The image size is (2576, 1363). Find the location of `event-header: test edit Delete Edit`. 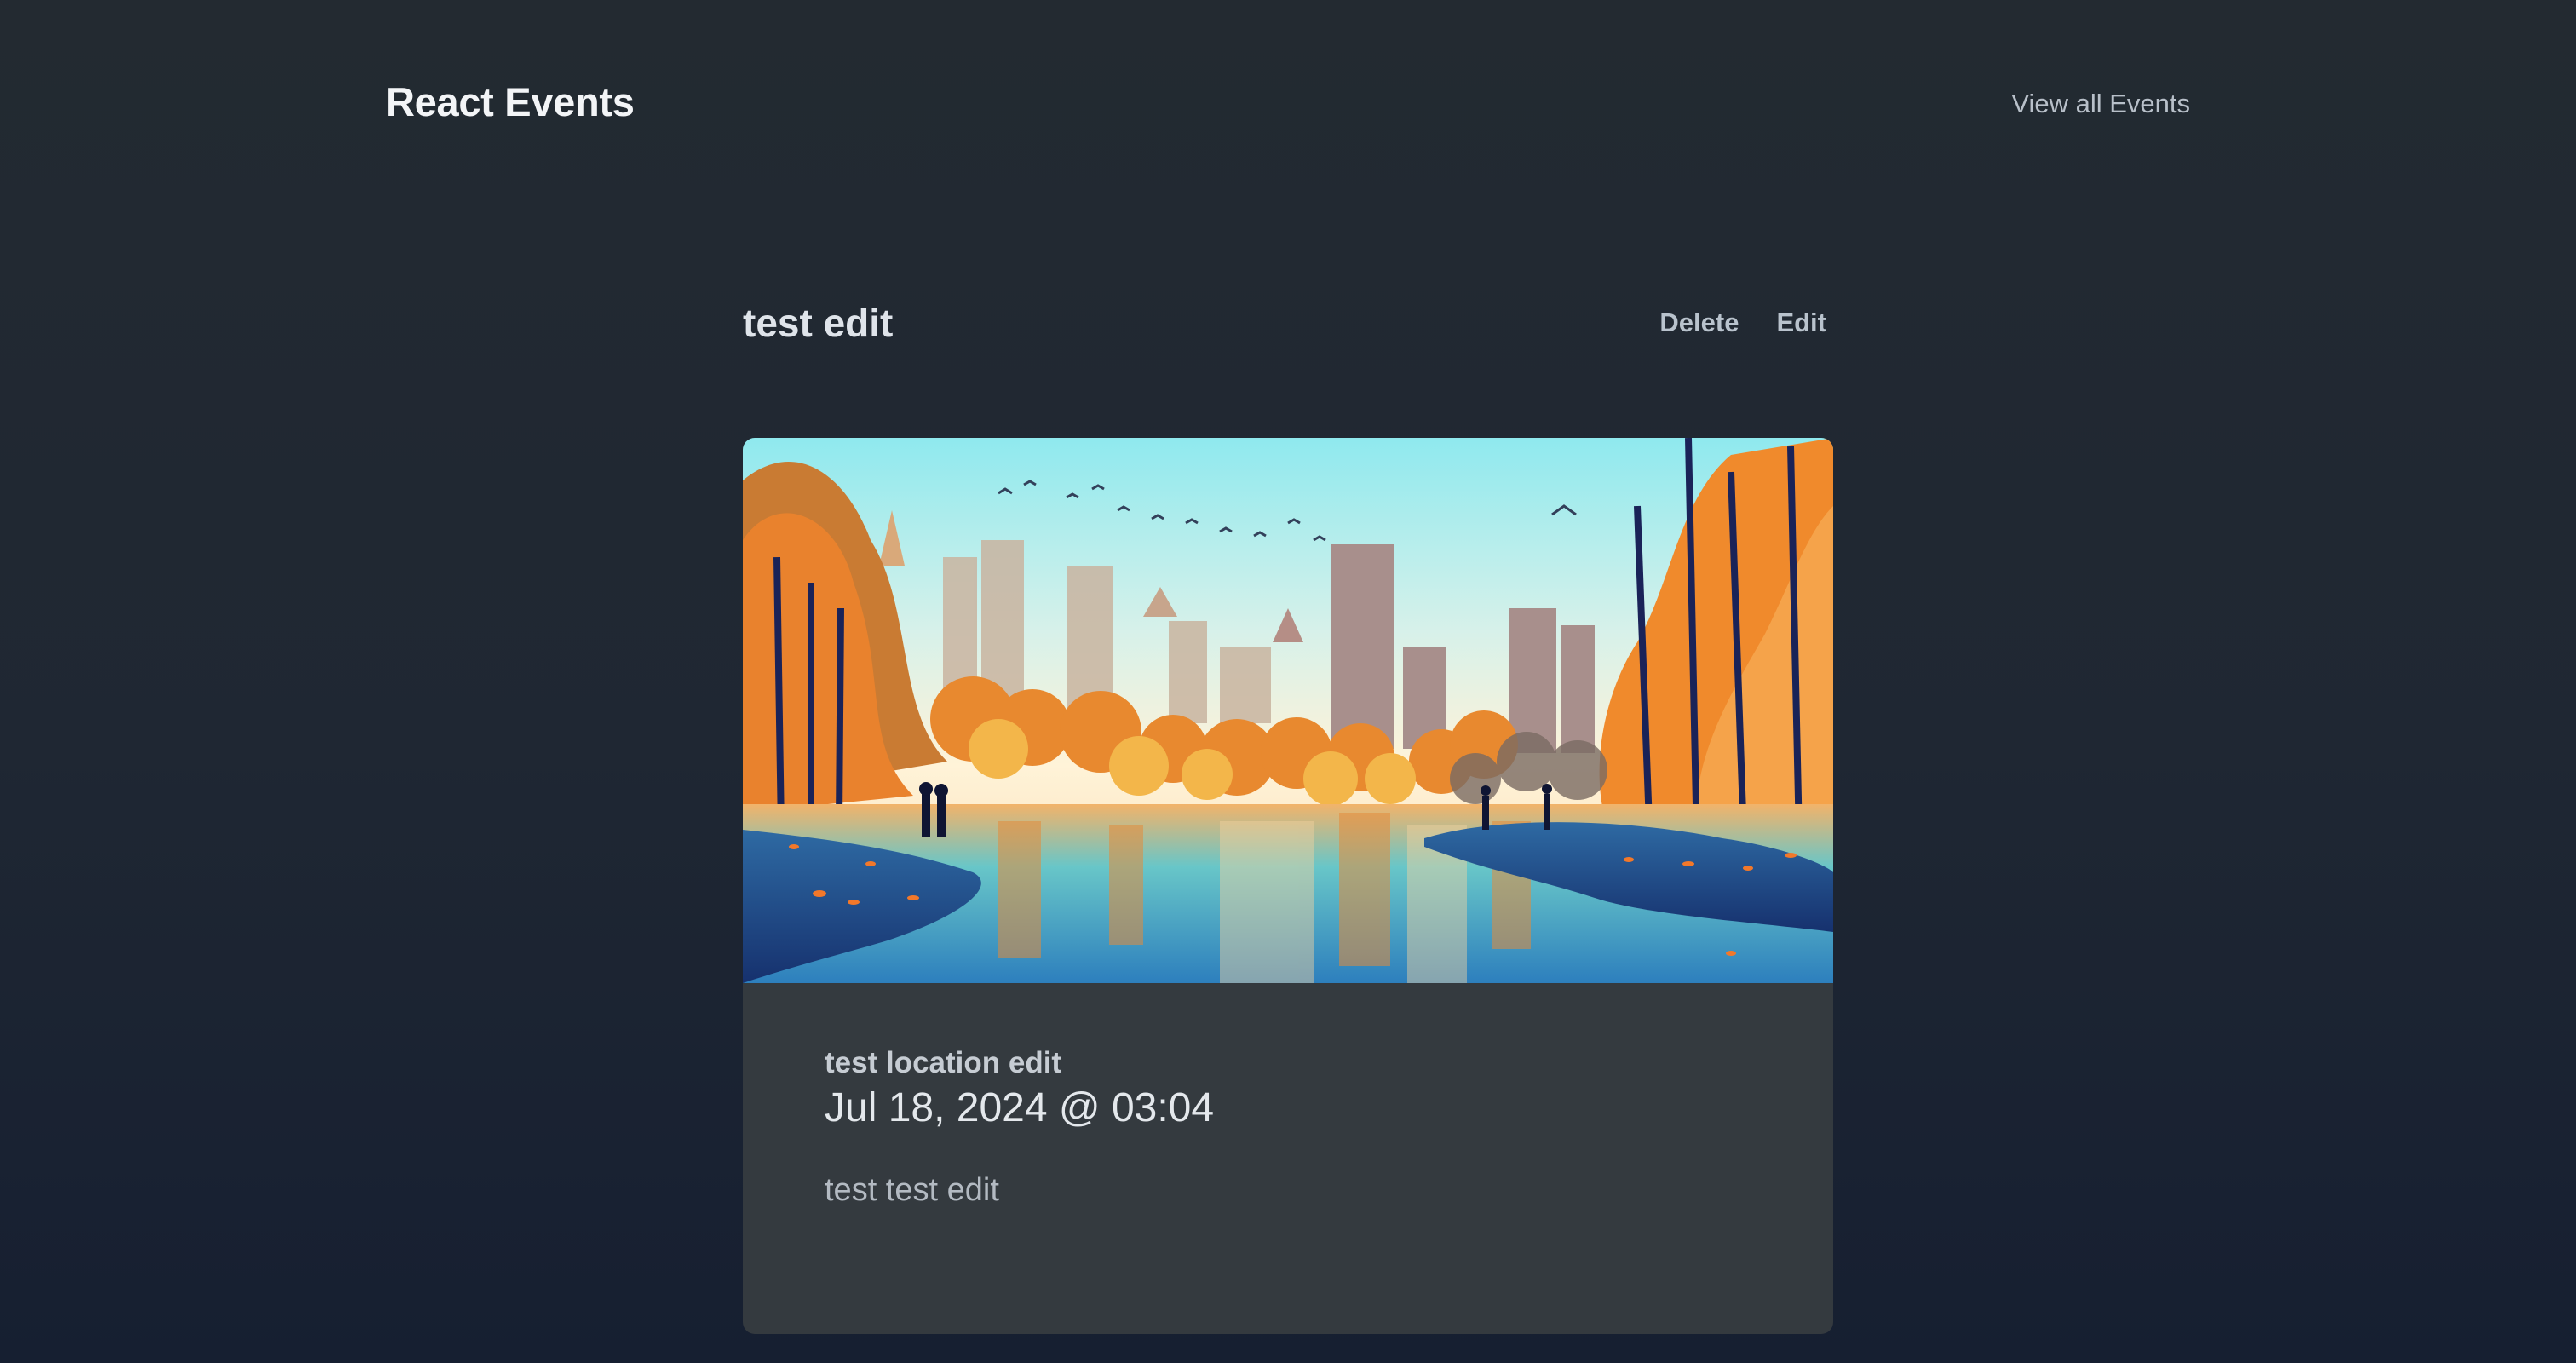

event-header: test edit Delete Edit is located at coordinates (1288, 326).